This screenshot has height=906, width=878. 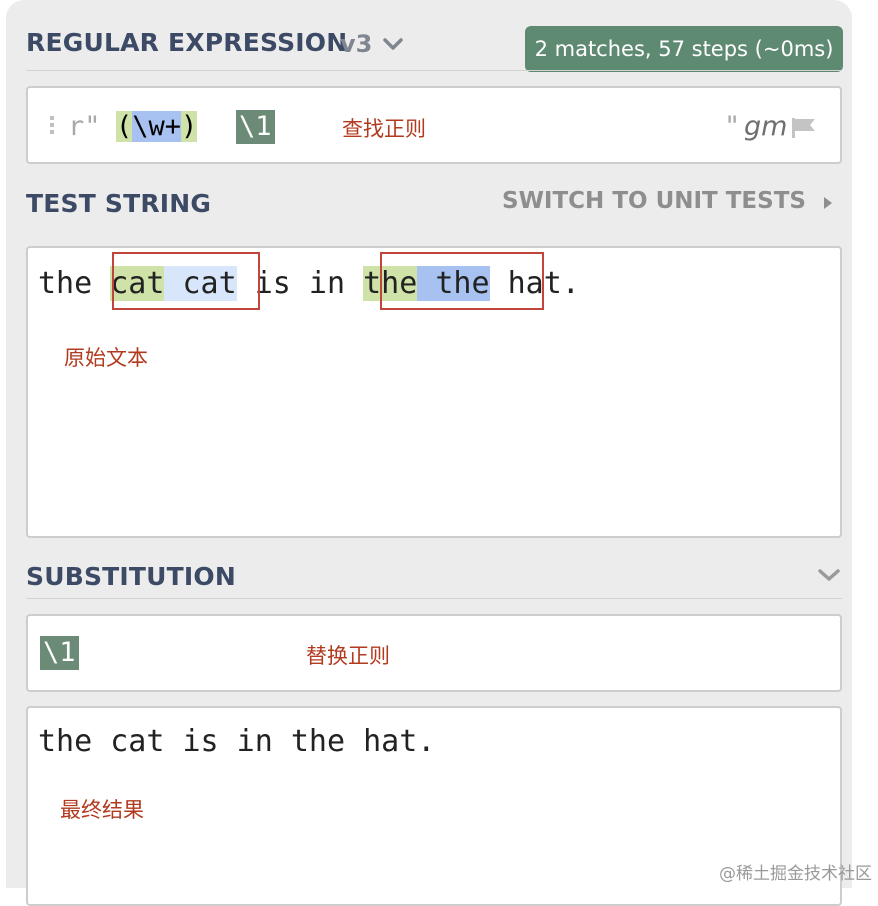 What do you see at coordinates (59, 653) in the screenshot?
I see `substitution-backref-token: \1` at bounding box center [59, 653].